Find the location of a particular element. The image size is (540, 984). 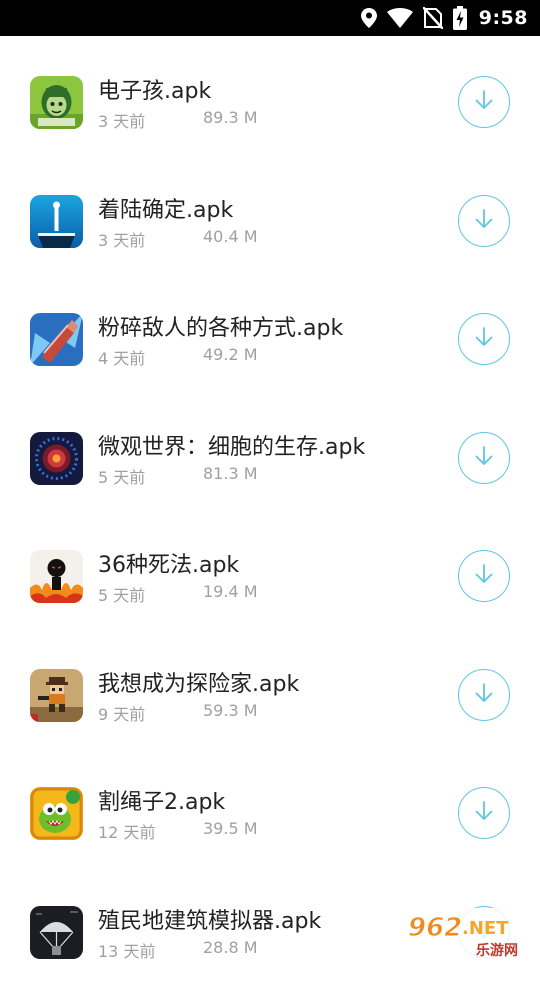

file-size: 49.2 M is located at coordinates (230, 354).